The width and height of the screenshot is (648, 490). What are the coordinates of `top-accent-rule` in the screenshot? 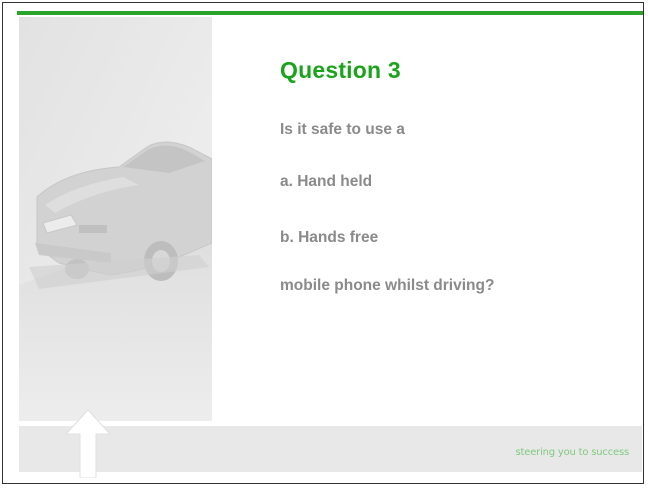 It's located at (330, 13).